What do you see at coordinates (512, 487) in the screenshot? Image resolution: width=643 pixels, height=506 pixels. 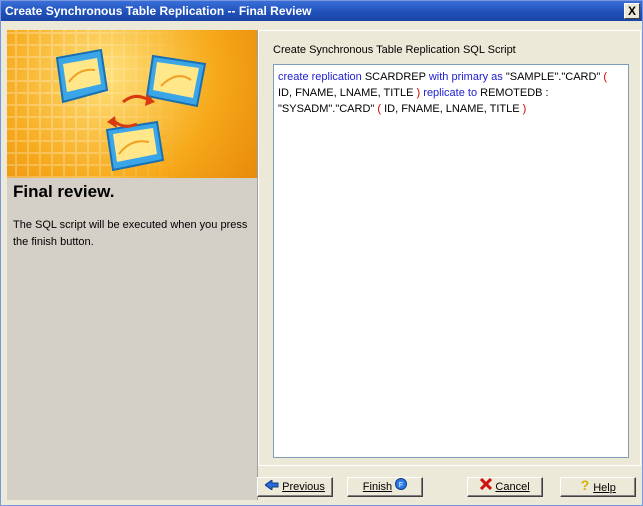 I see `cancel-label: Cancel` at bounding box center [512, 487].